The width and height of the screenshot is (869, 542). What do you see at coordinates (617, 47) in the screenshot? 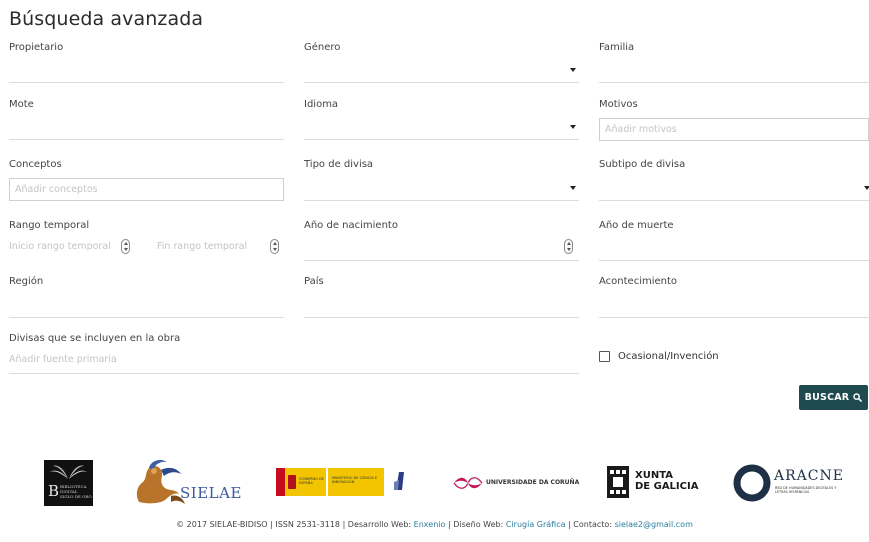
I see `familia-label: Familia` at bounding box center [617, 47].